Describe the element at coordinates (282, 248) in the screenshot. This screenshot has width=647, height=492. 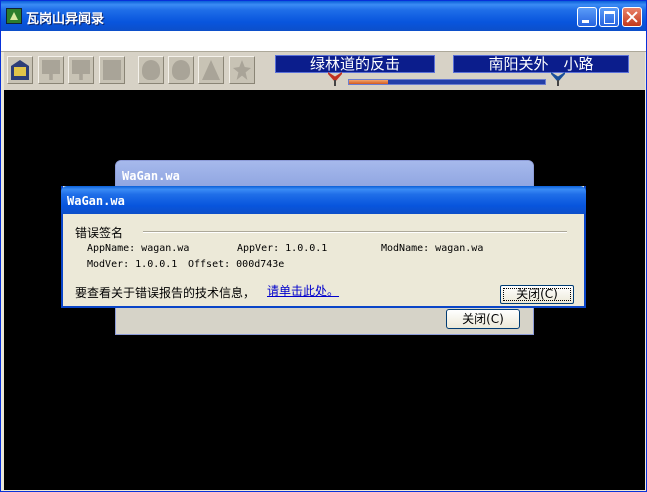
I see `app-ver-value: AppVer: 1.0.0.1` at that location.